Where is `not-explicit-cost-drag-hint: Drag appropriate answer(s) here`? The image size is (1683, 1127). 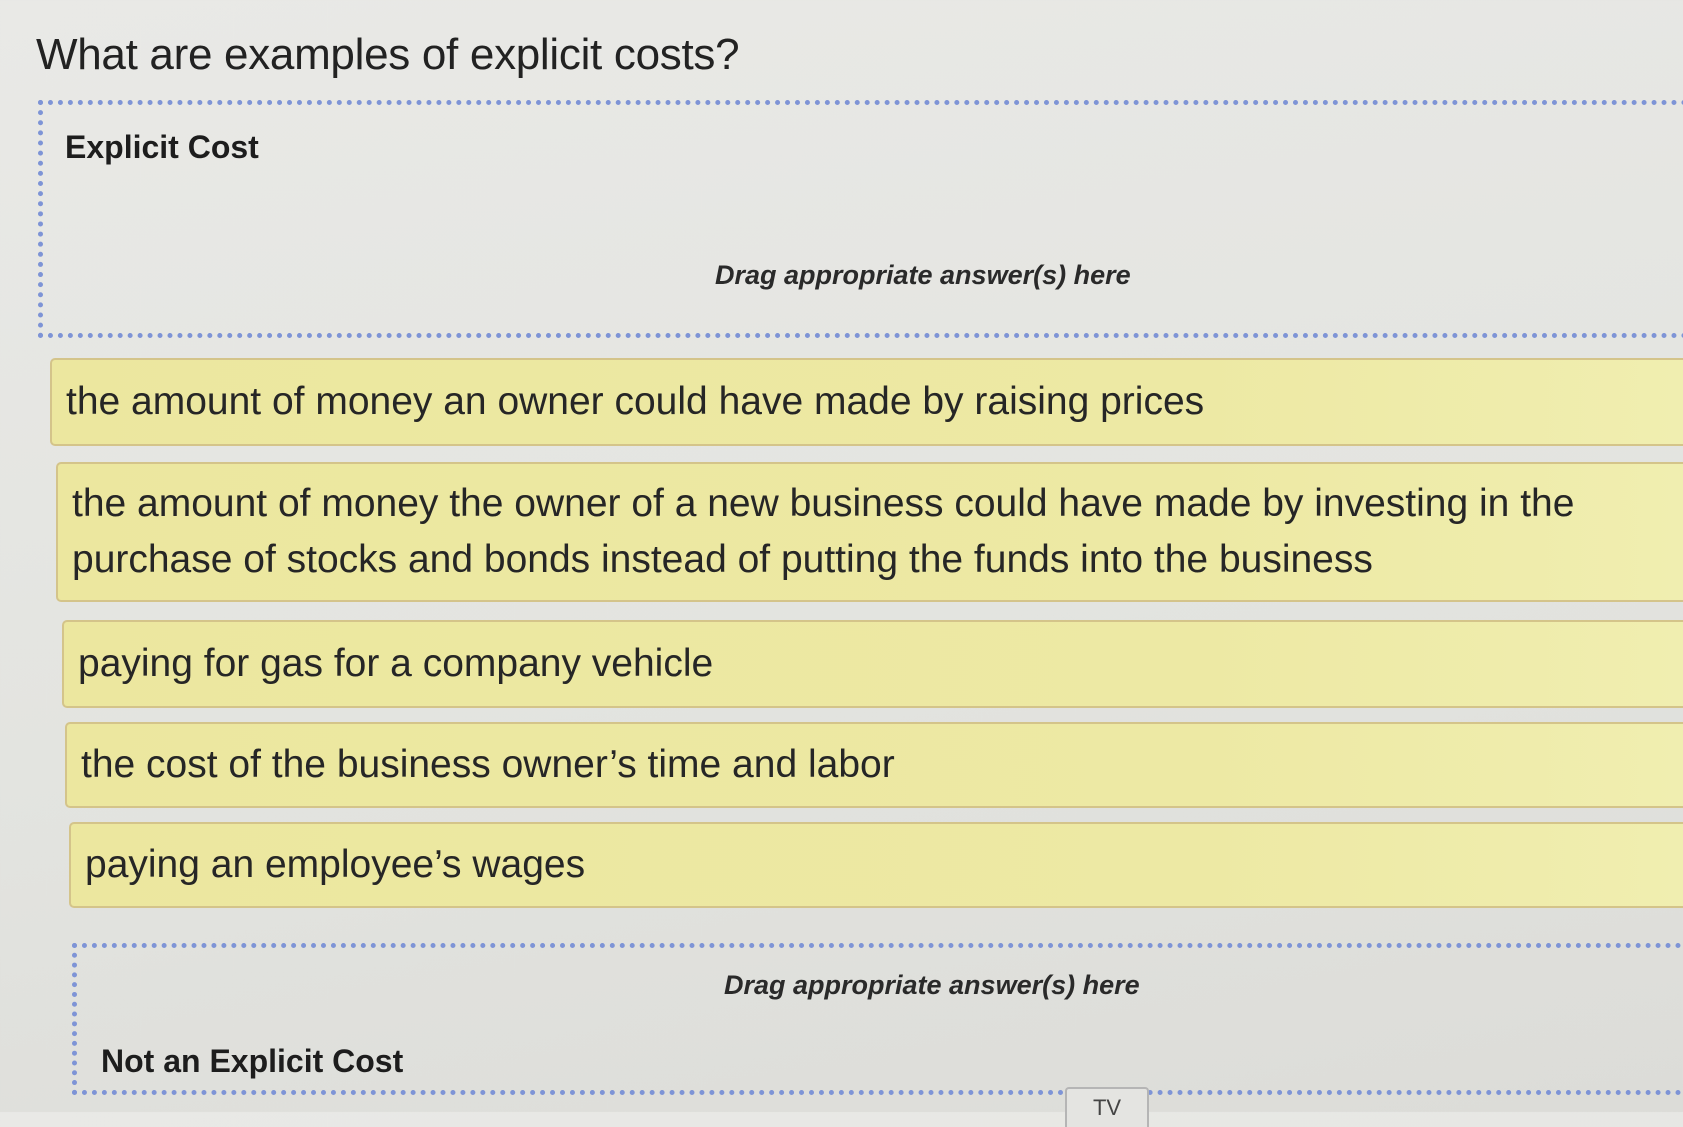 not-explicit-cost-drag-hint: Drag appropriate answer(s) here is located at coordinates (932, 985).